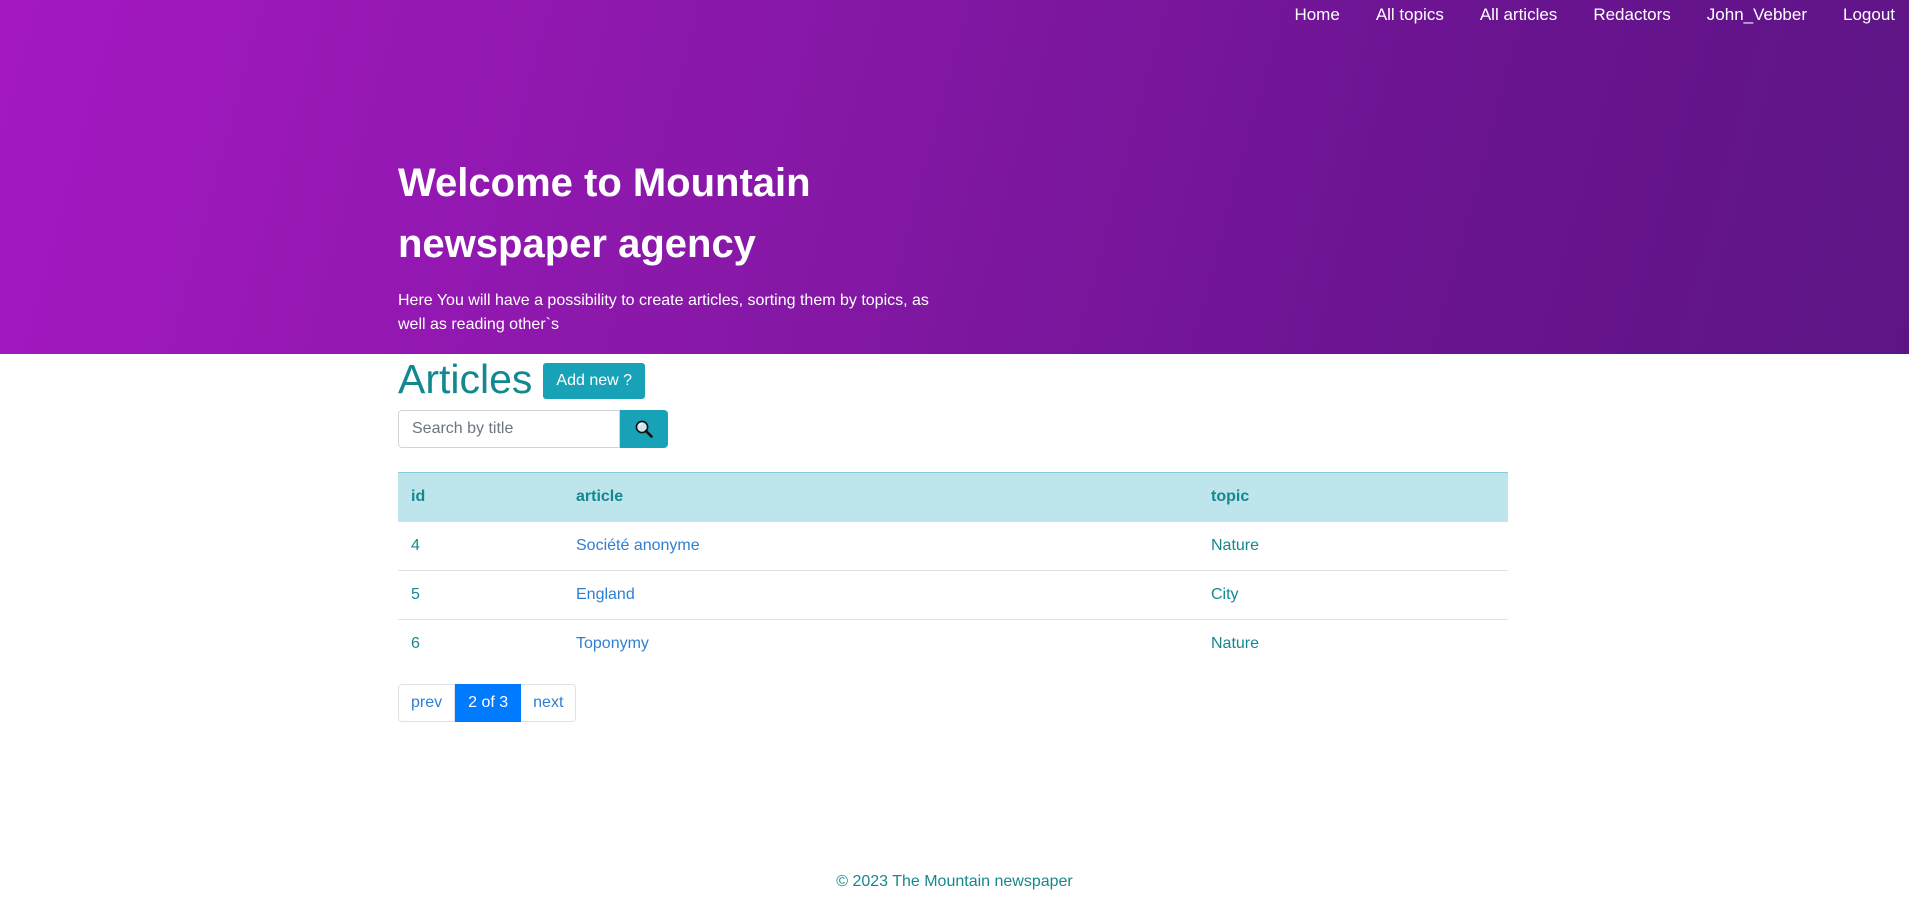 The width and height of the screenshot is (1909, 923). I want to click on search-button, so click(644, 429).